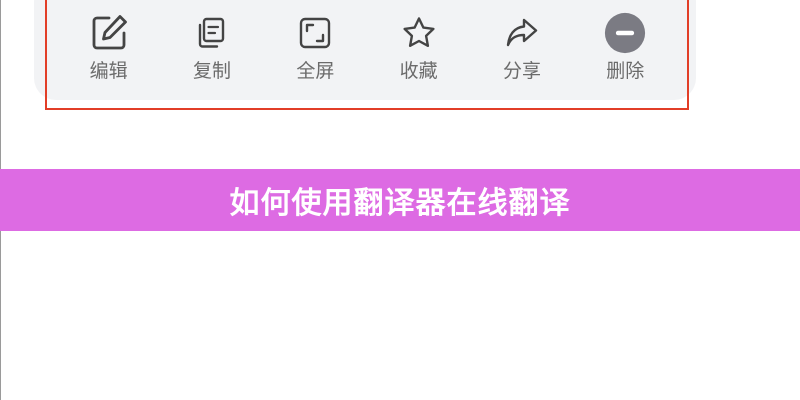  Describe the element at coordinates (400, 203) in the screenshot. I see `banner-title: 如何使用翻译器在线翻译` at that location.